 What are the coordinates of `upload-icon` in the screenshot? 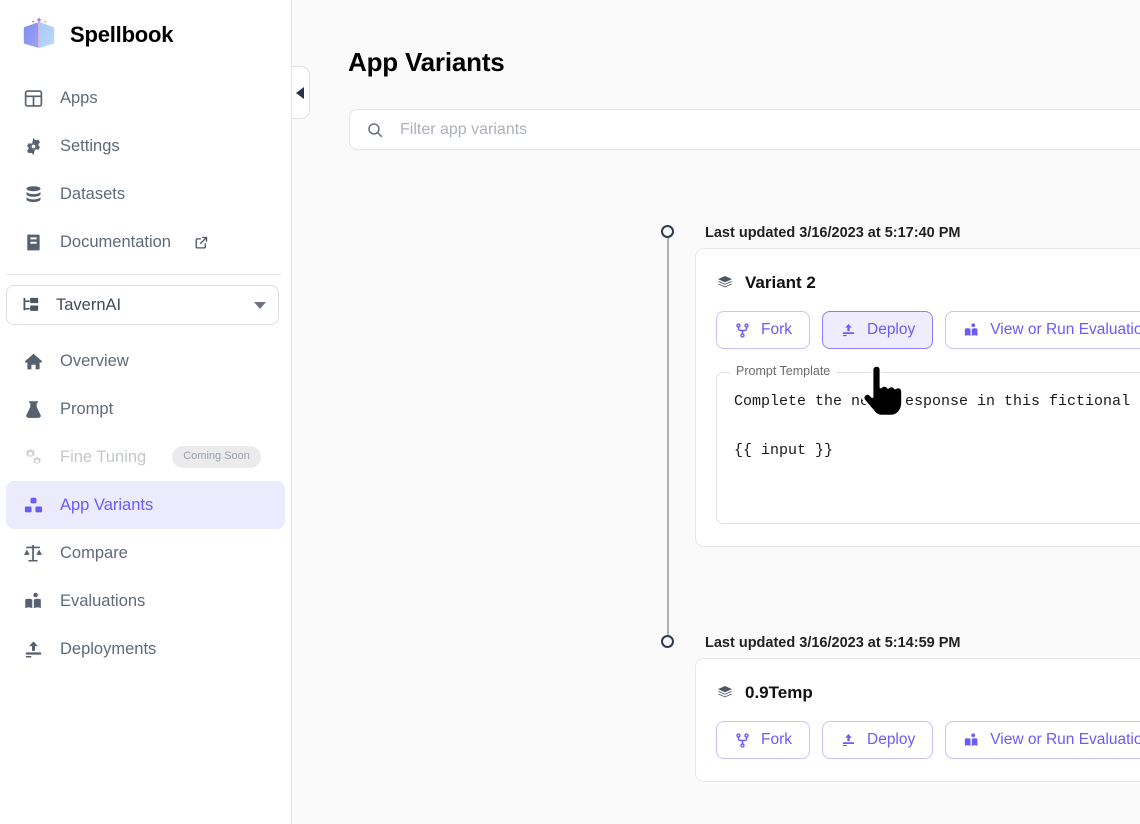 It's located at (33, 649).